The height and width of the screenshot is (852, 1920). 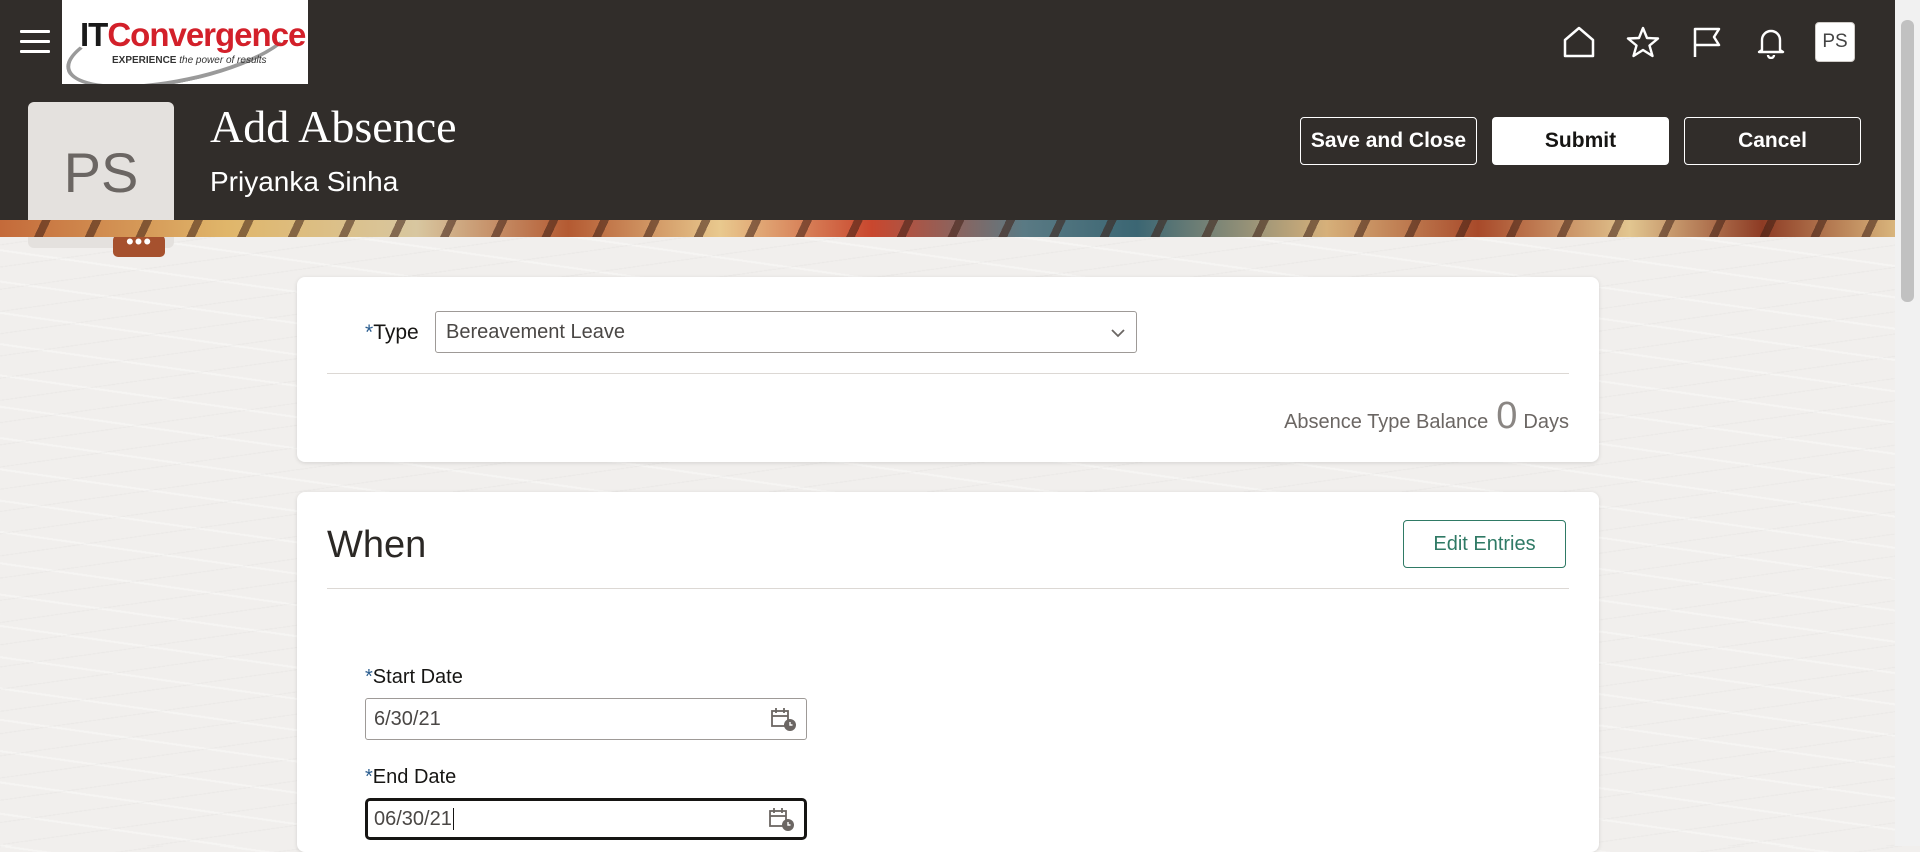 What do you see at coordinates (1643, 42) in the screenshot?
I see `star-icon` at bounding box center [1643, 42].